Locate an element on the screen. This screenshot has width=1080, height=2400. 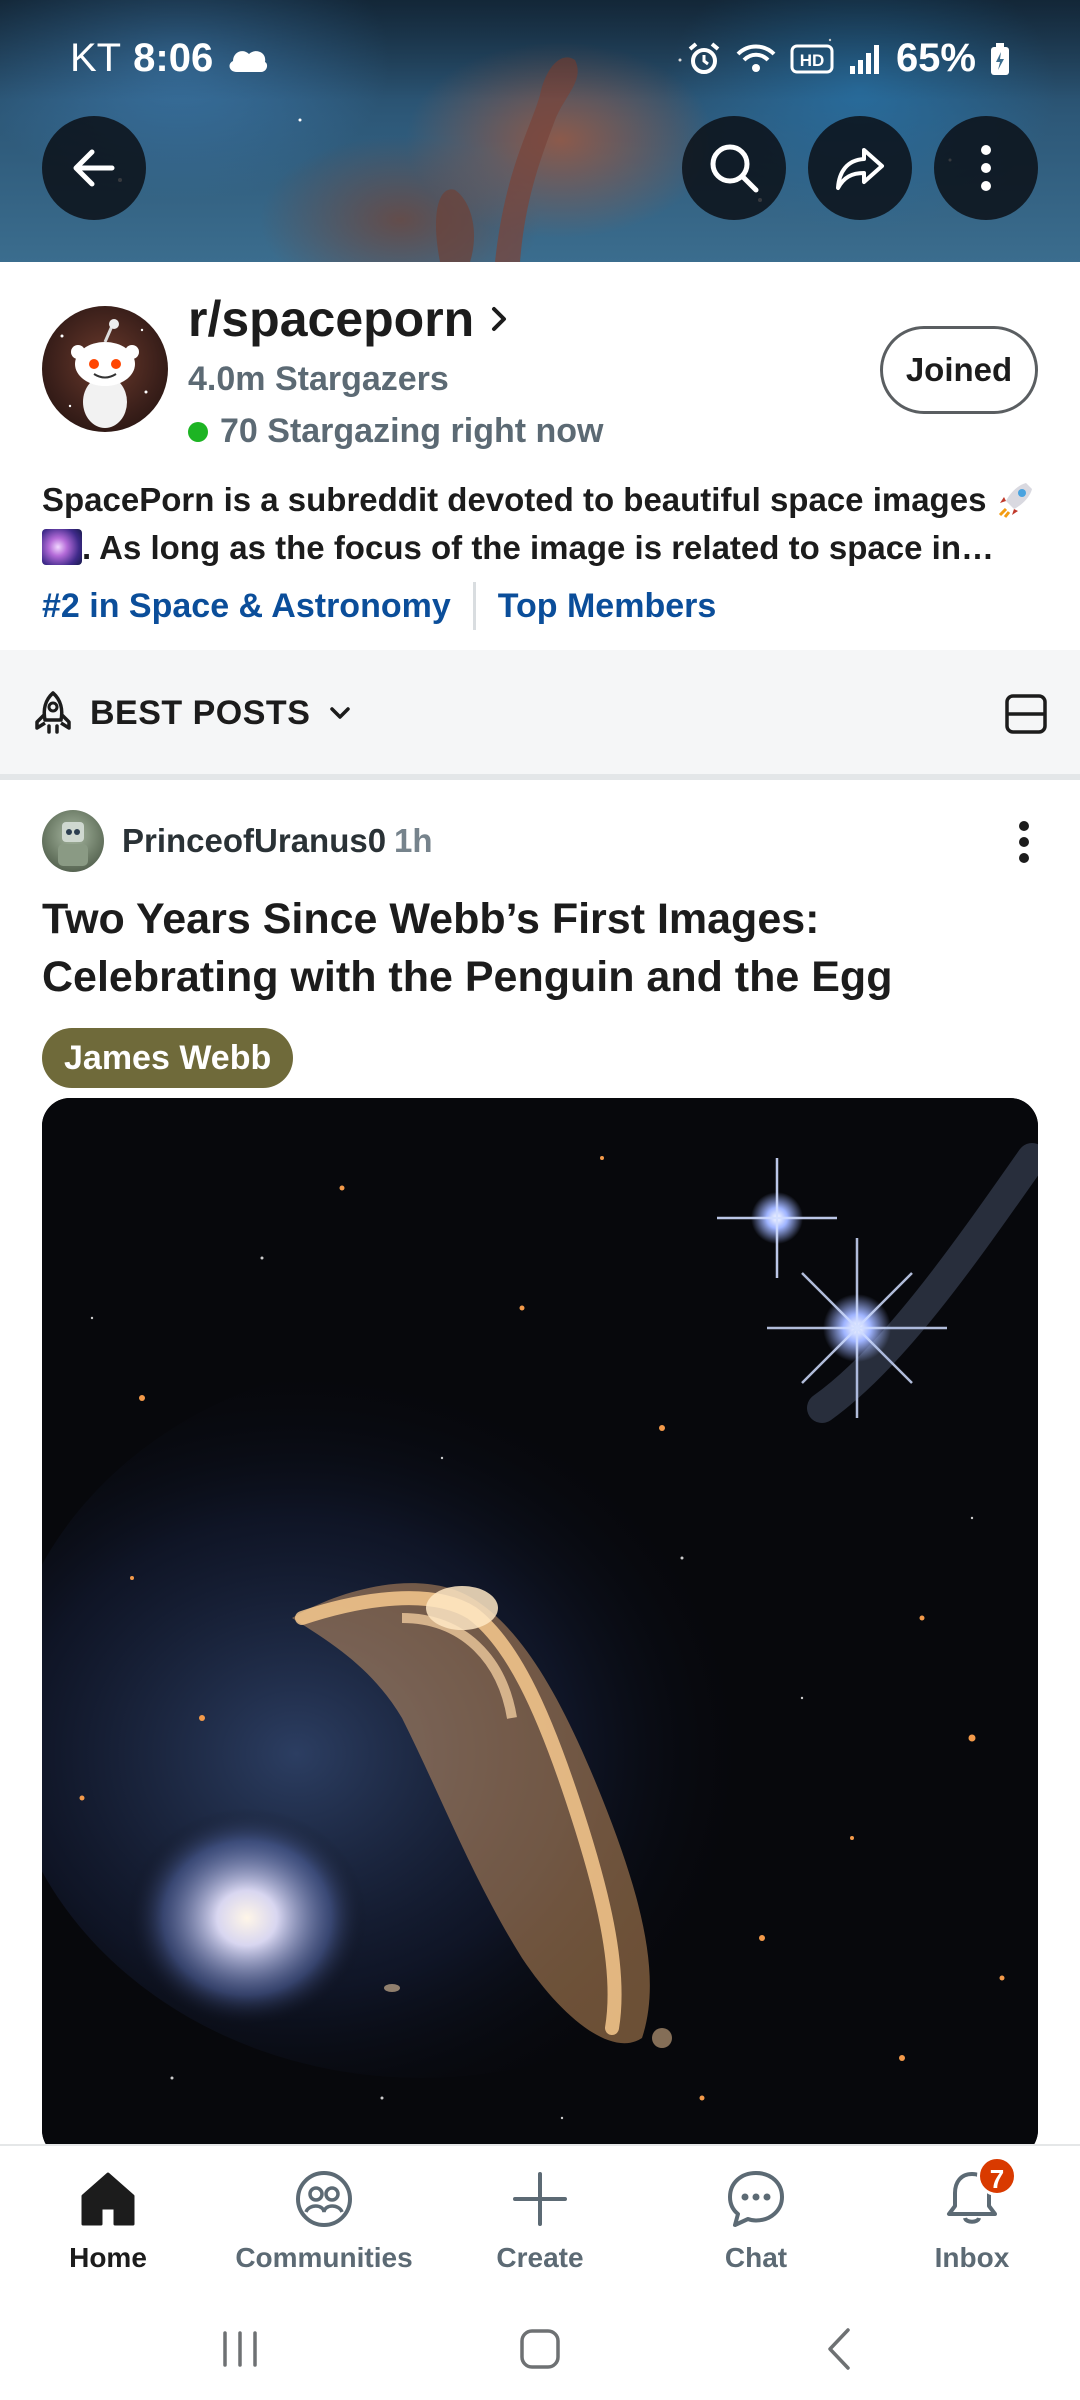
overflow-menu-button is located at coordinates (986, 168).